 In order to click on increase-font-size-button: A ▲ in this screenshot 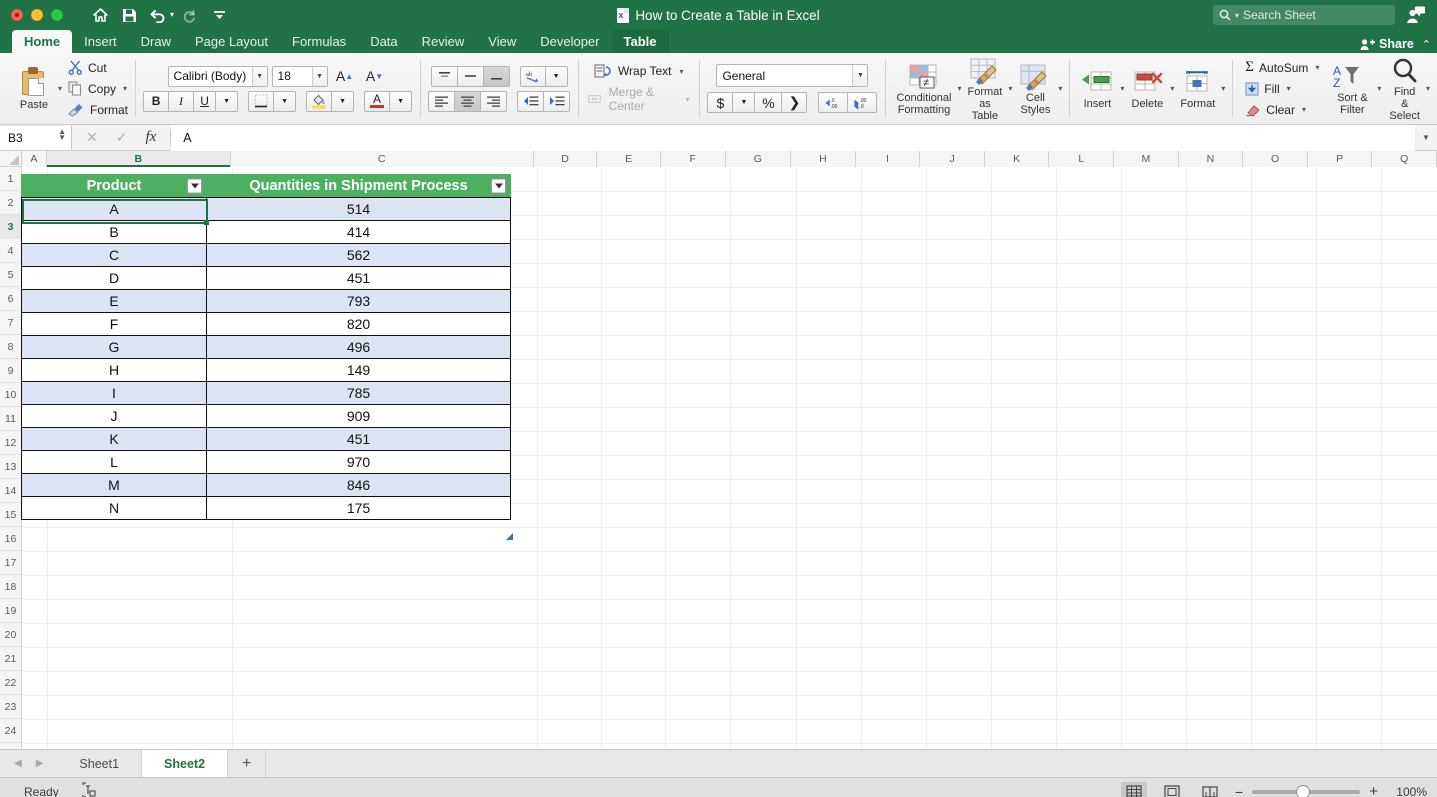, I will do `click(345, 76)`.